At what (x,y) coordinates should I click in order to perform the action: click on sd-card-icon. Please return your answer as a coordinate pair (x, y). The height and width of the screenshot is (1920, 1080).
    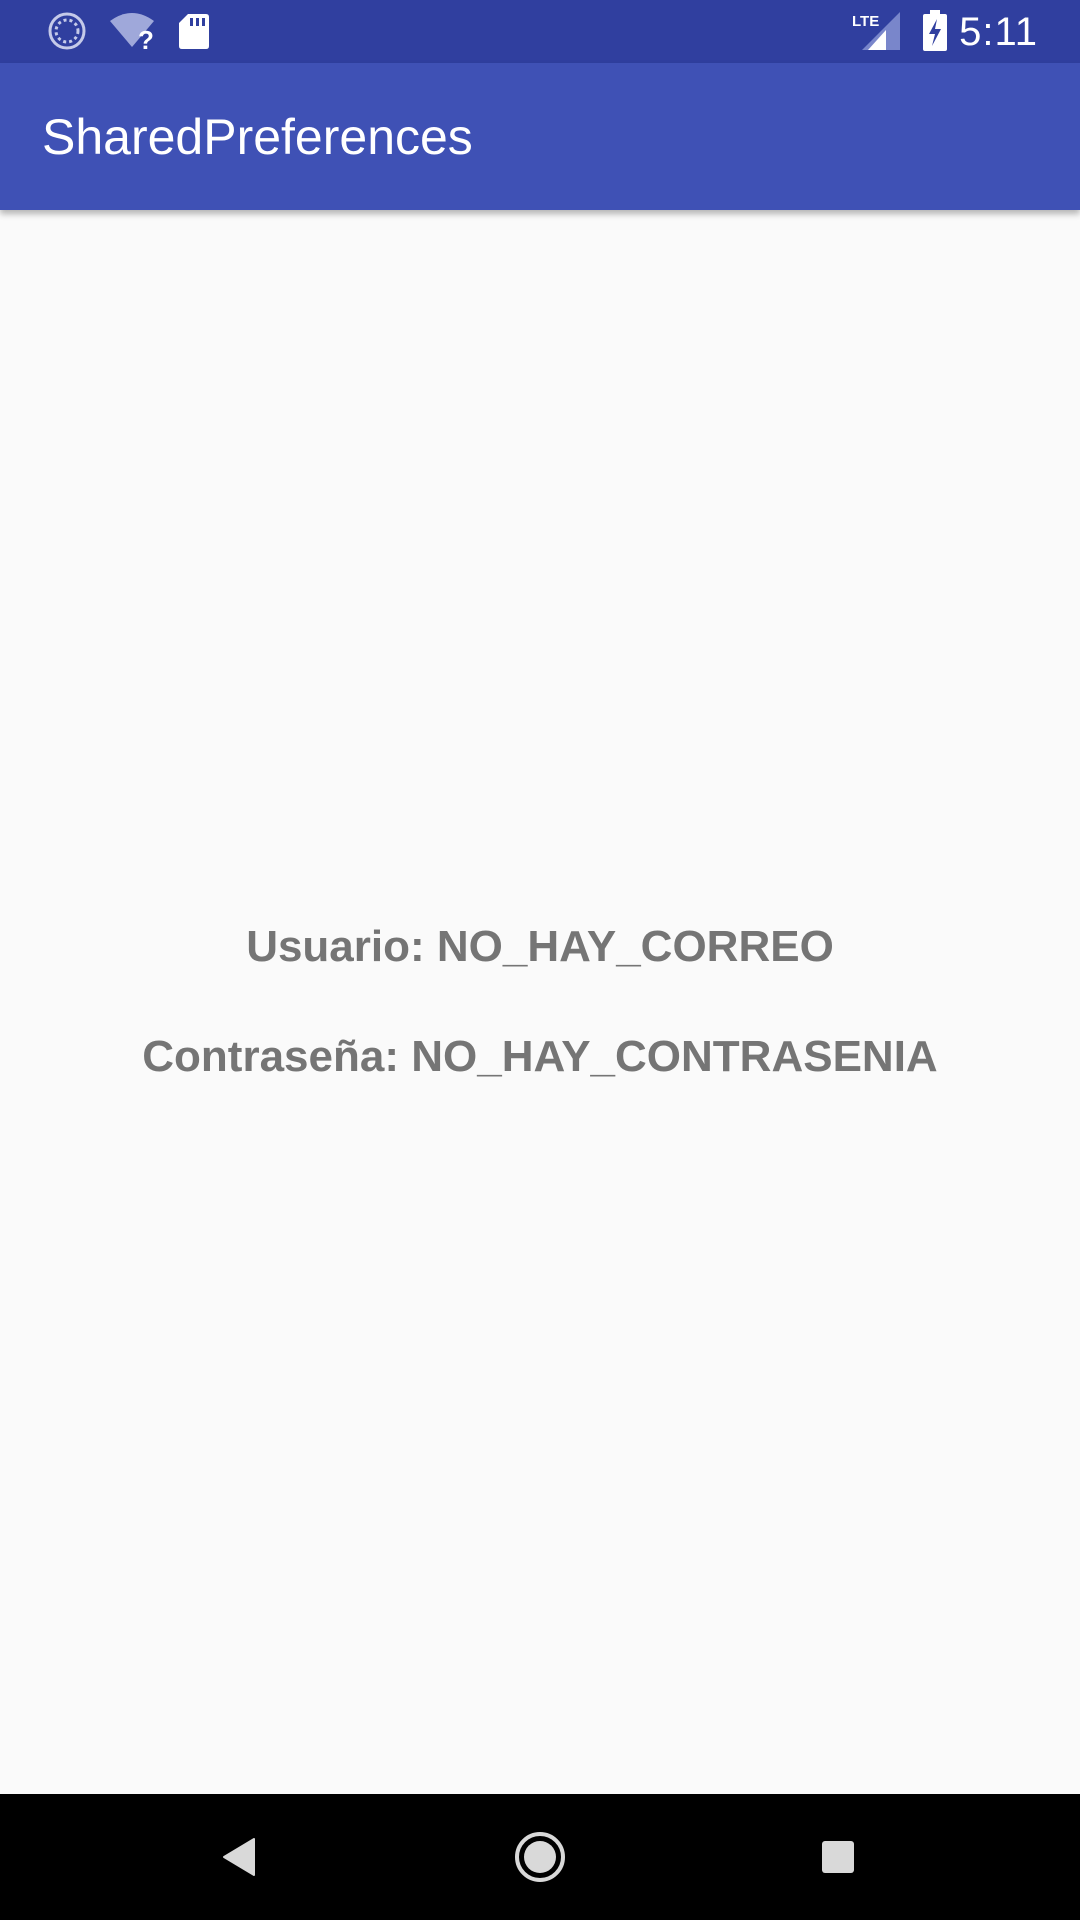
    Looking at the image, I should click on (194, 31).